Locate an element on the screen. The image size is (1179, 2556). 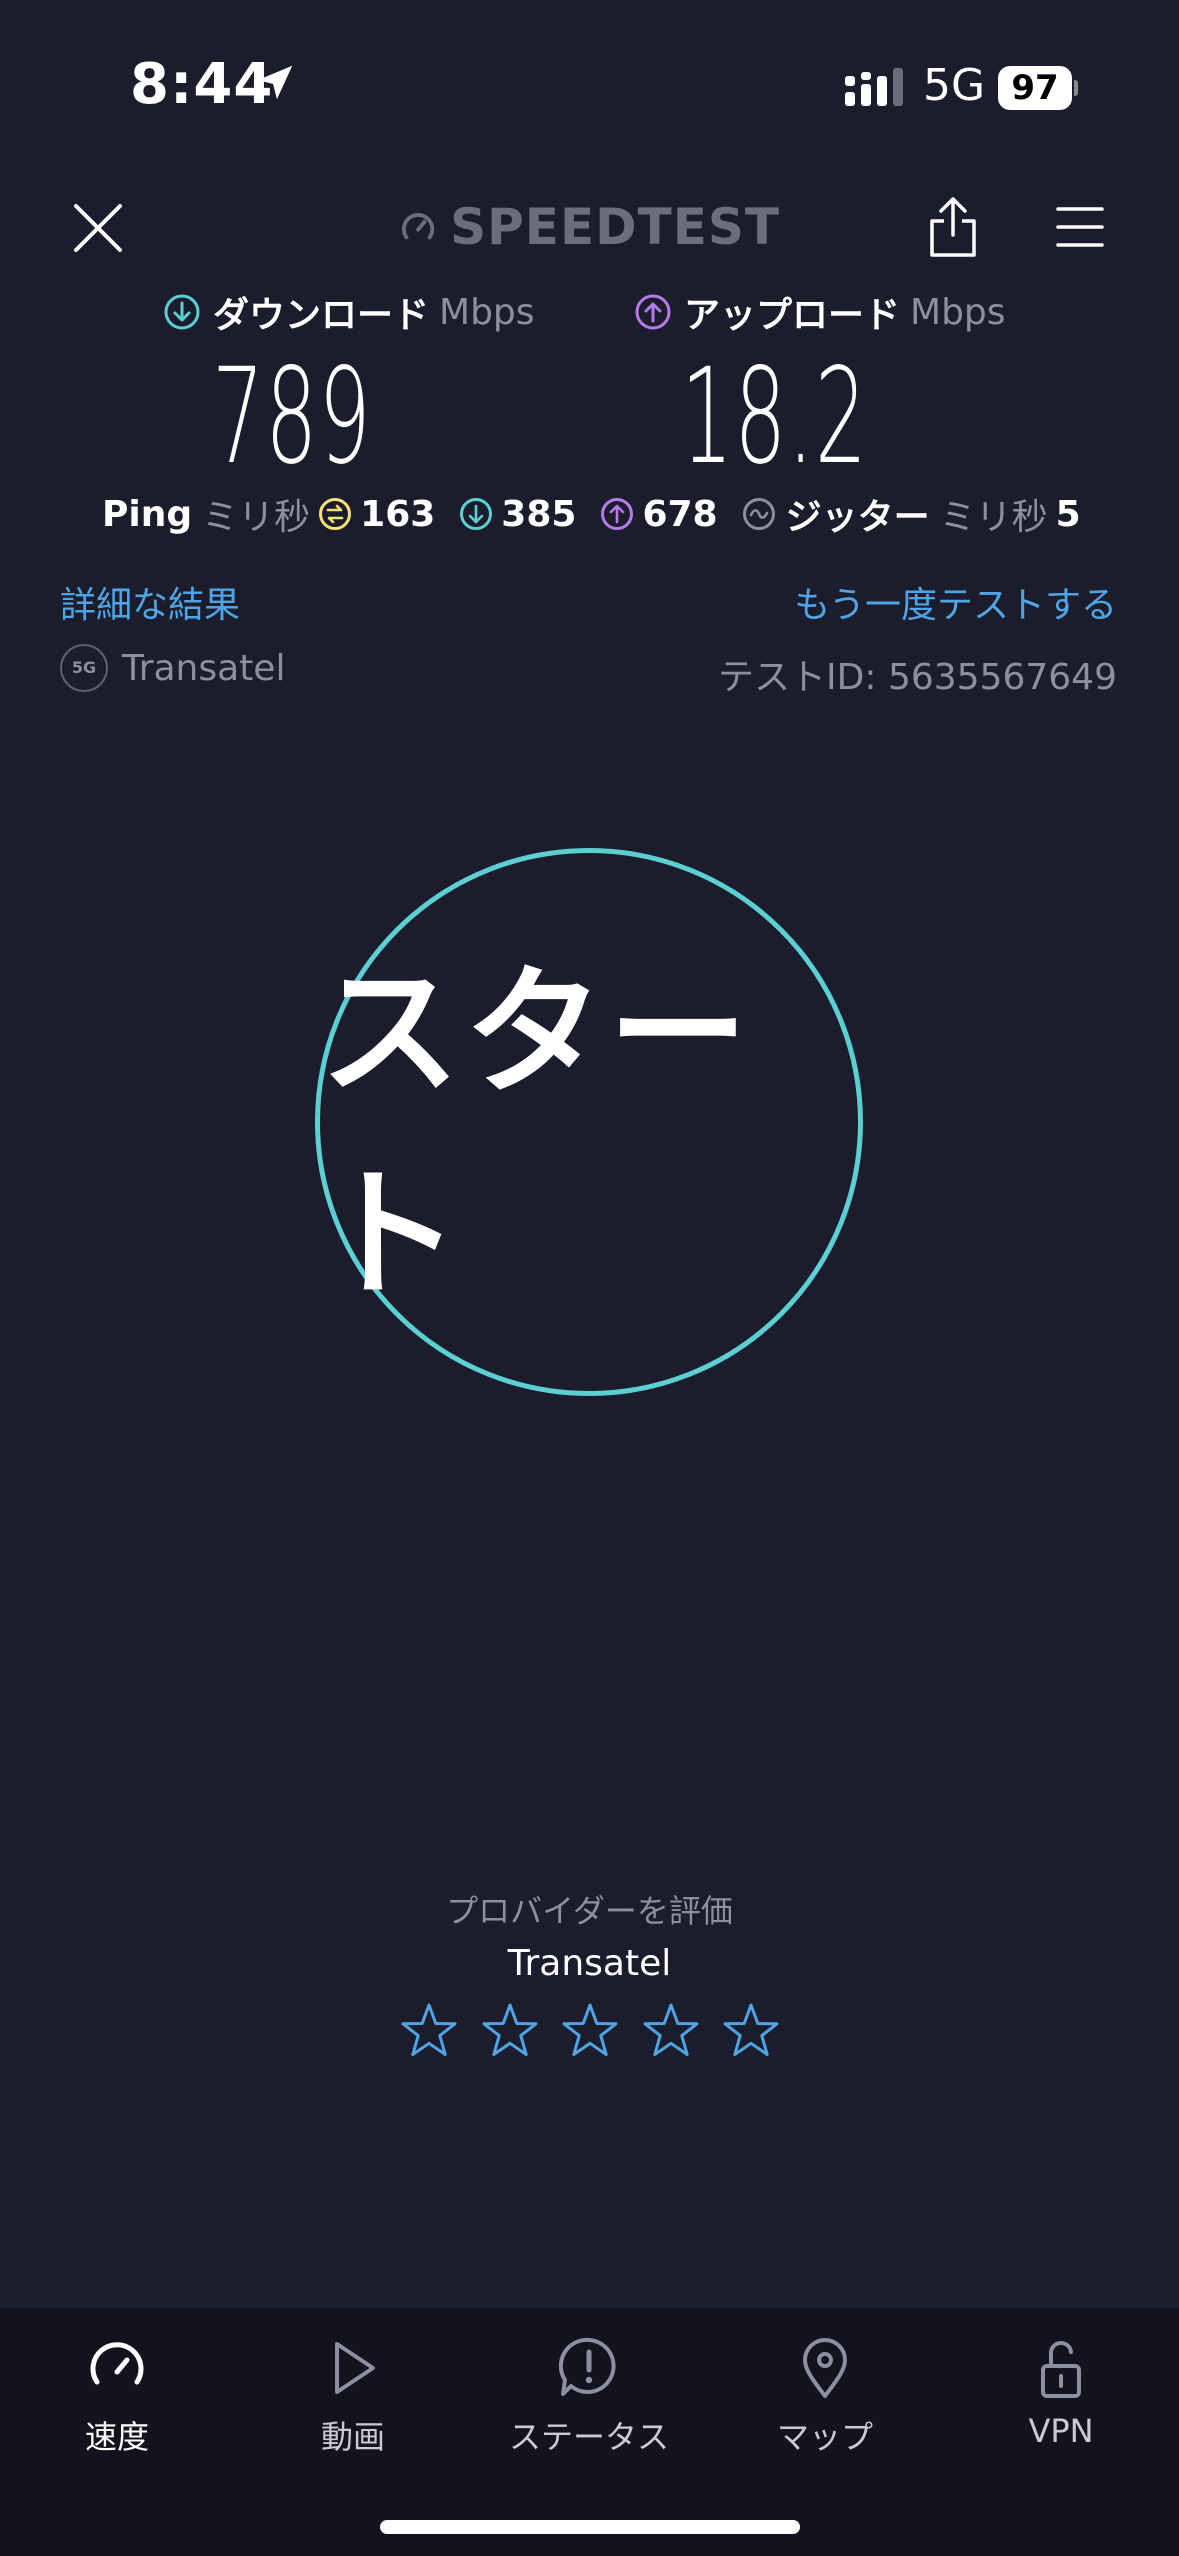
rating-stars is located at coordinates (590, 2032).